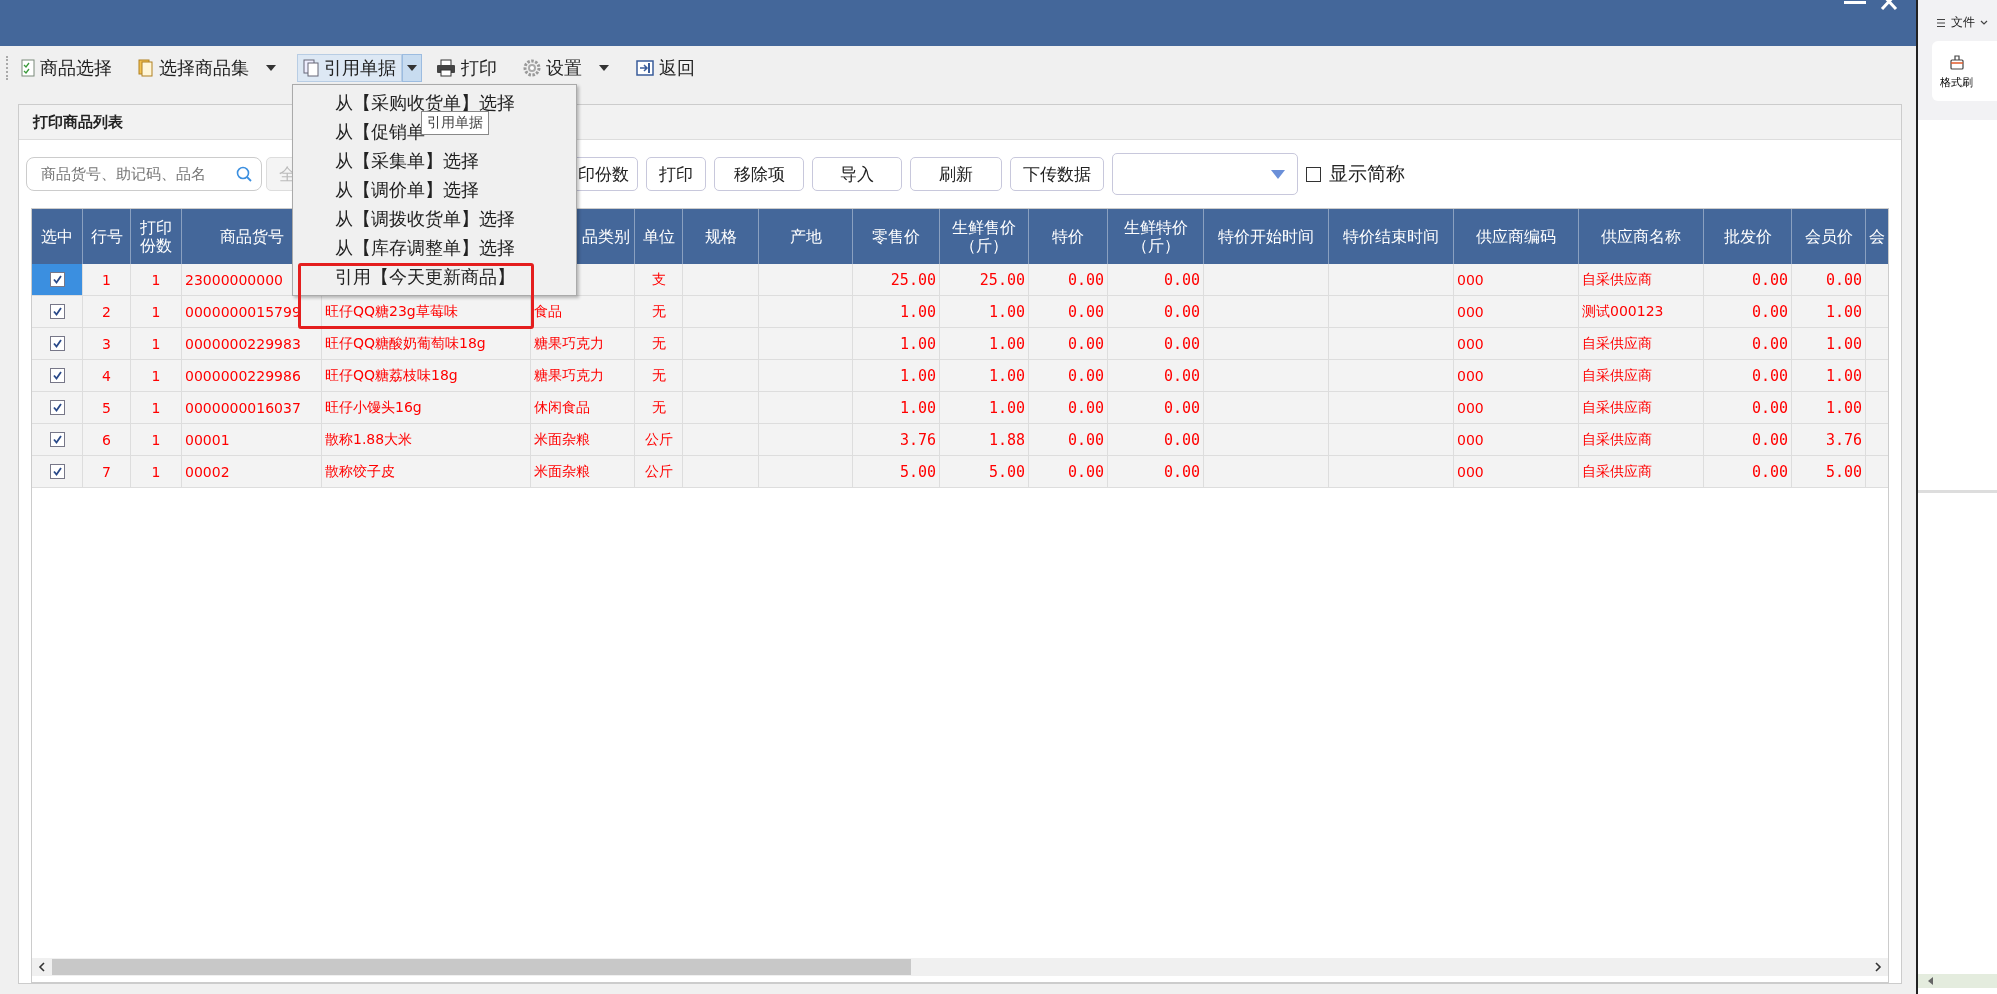 The image size is (1997, 994). What do you see at coordinates (349, 68) in the screenshot?
I see `toolbar-button: 引用单据` at bounding box center [349, 68].